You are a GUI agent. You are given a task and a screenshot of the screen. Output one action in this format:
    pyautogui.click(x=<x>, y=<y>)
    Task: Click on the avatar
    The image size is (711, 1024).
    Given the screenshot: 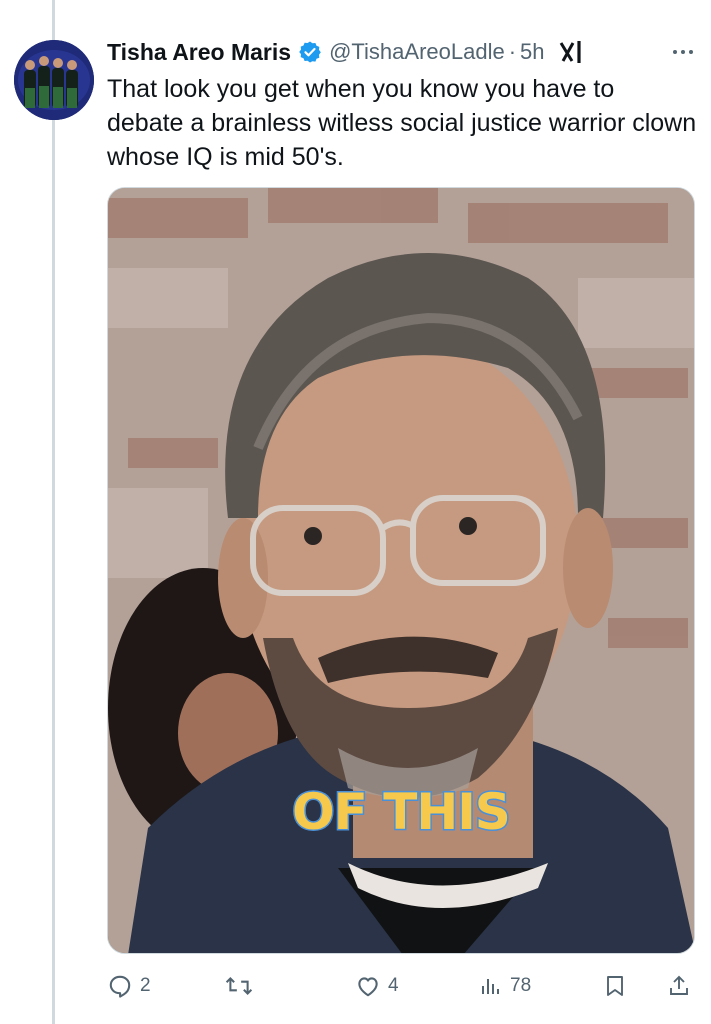 What is the action you would take?
    pyautogui.click(x=54, y=80)
    